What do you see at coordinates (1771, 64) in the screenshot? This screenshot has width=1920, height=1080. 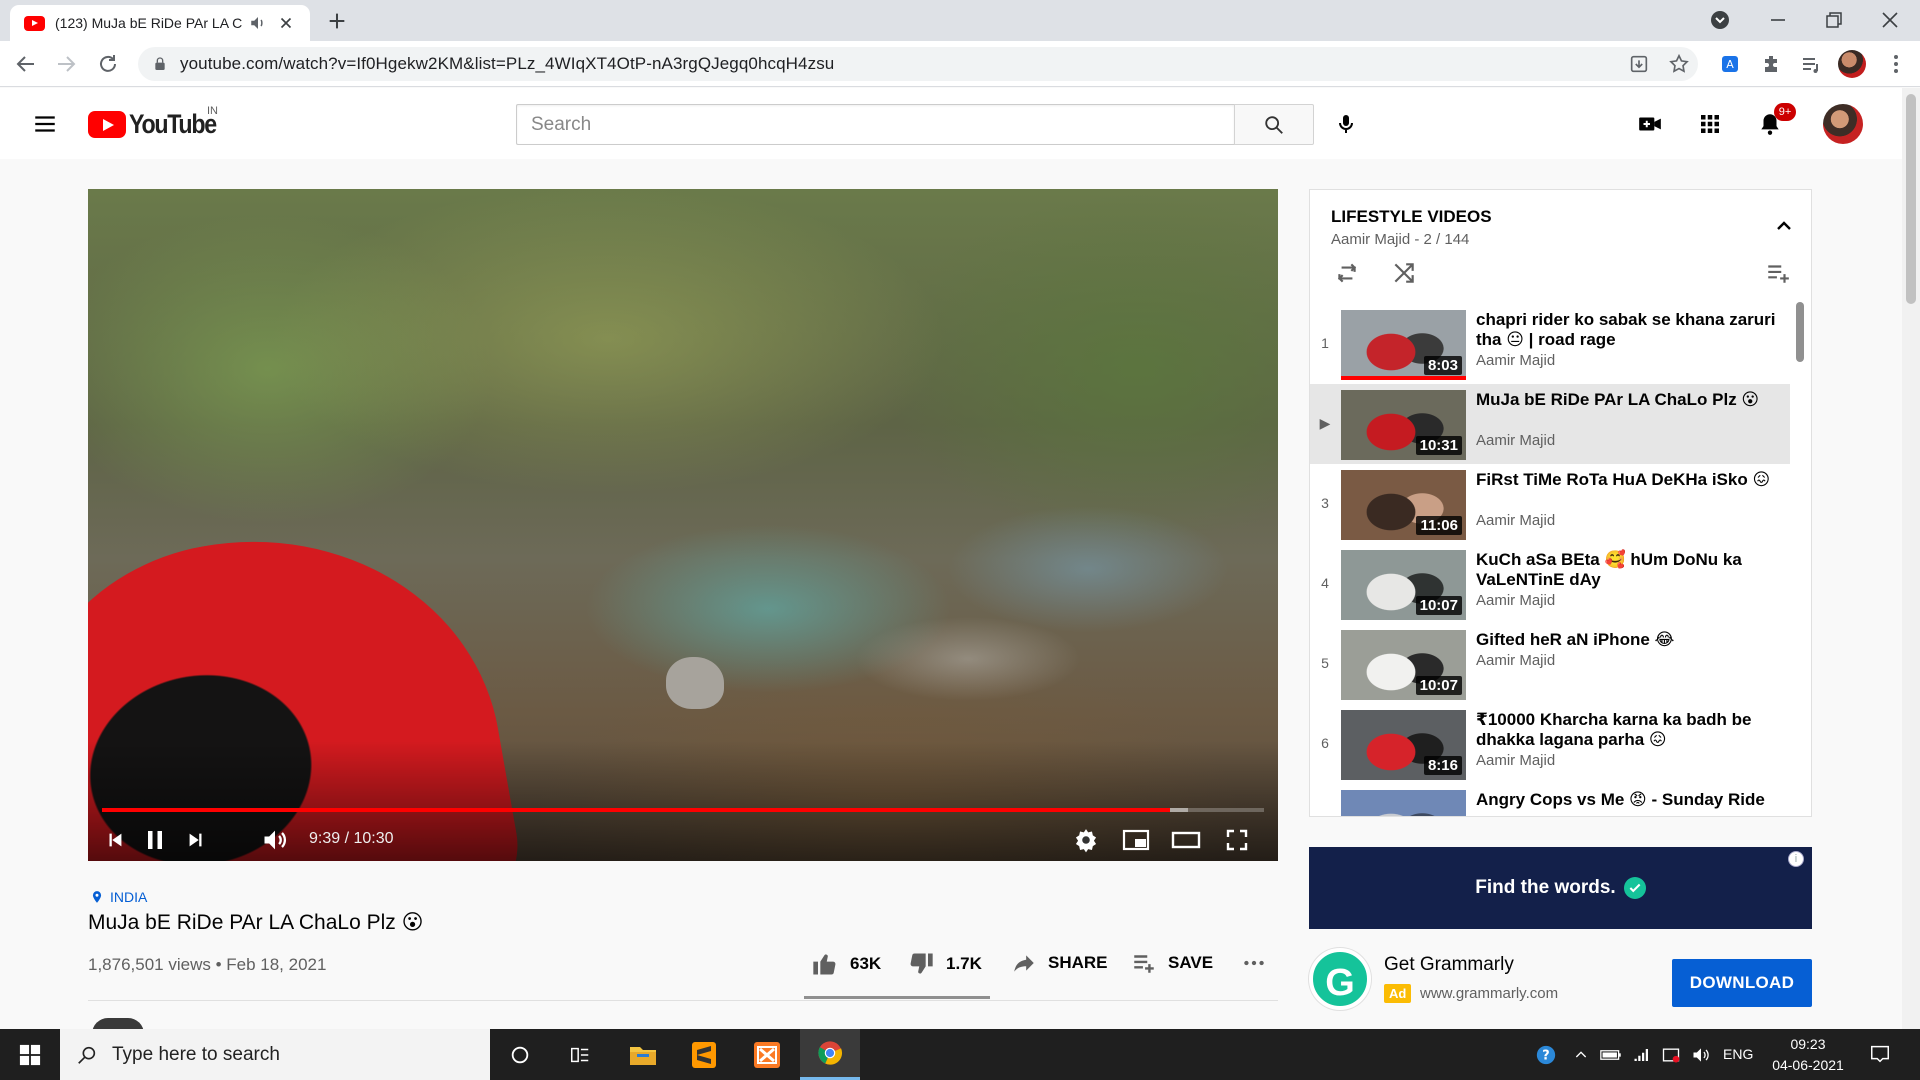 I see `extensions-puzzle-icon` at bounding box center [1771, 64].